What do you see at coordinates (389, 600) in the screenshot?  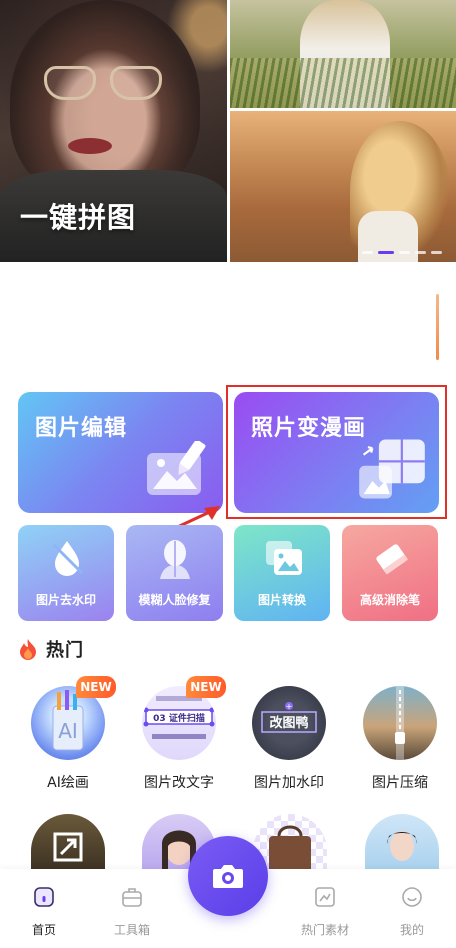 I see `tool-label: 高级消除笔` at bounding box center [389, 600].